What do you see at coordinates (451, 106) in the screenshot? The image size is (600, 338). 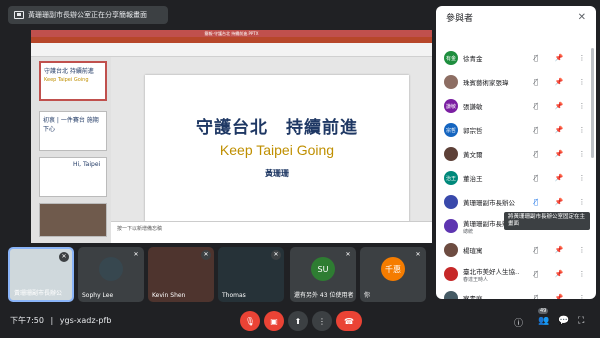 I see `avatar: 謙敏` at bounding box center [451, 106].